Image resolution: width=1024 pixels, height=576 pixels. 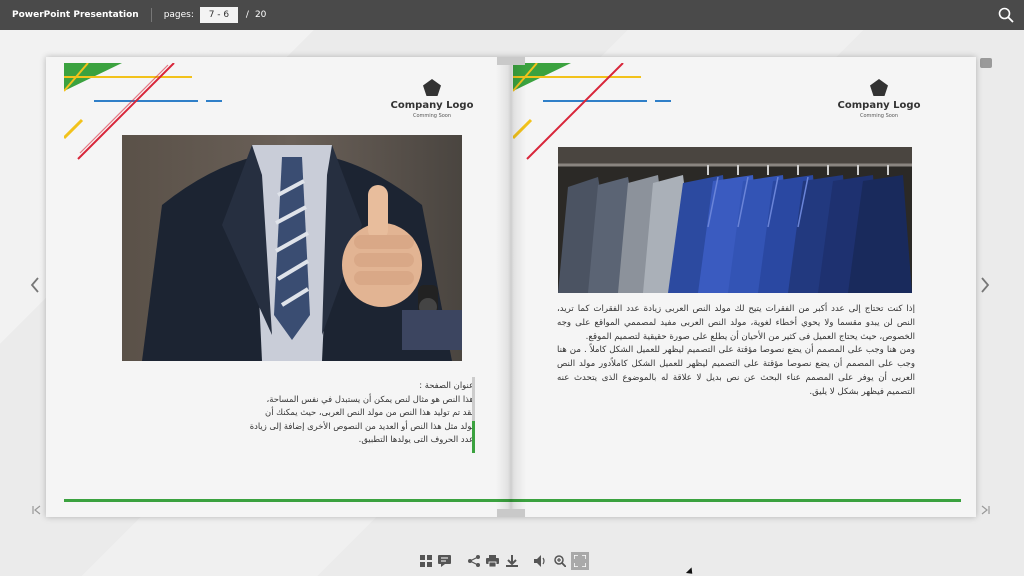 I want to click on chevron-left-icon, so click(x=35, y=287).